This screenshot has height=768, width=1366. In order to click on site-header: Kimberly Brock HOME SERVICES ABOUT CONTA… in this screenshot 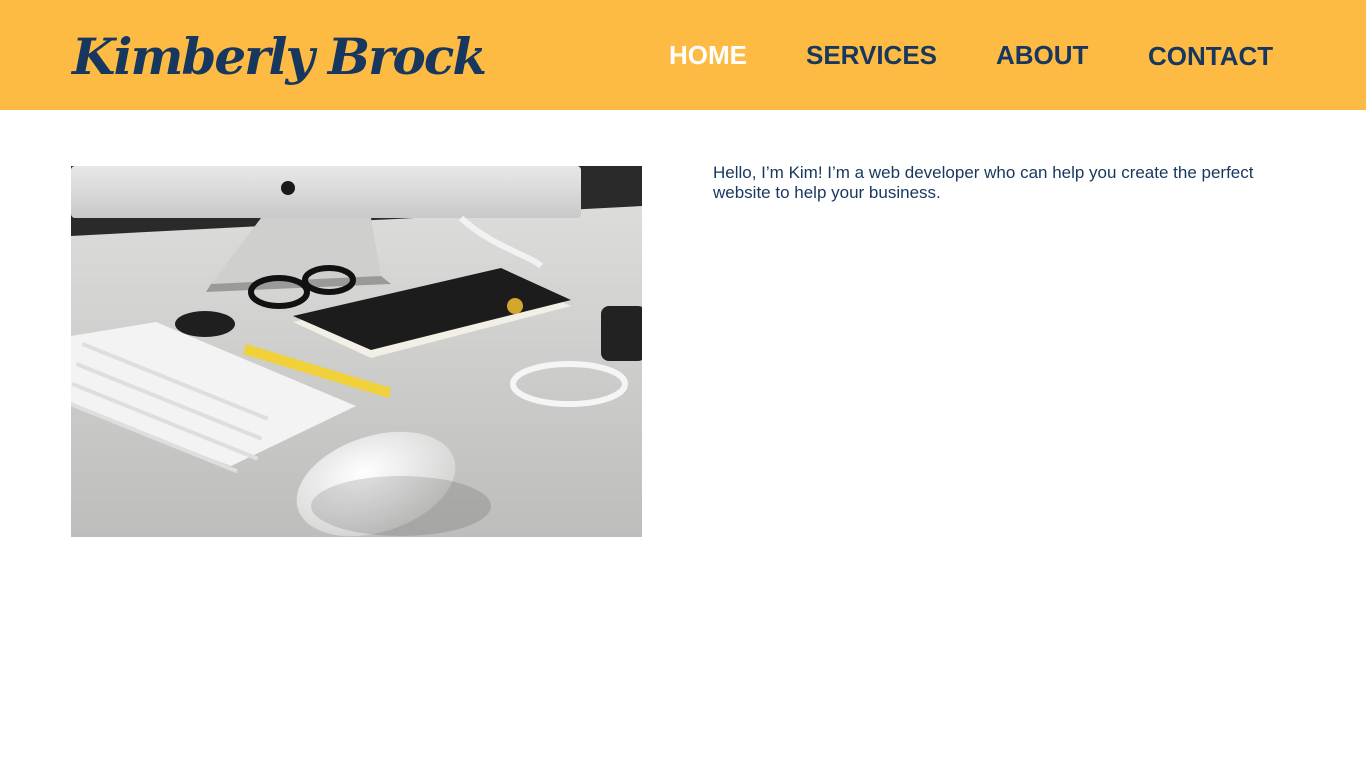, I will do `click(683, 55)`.